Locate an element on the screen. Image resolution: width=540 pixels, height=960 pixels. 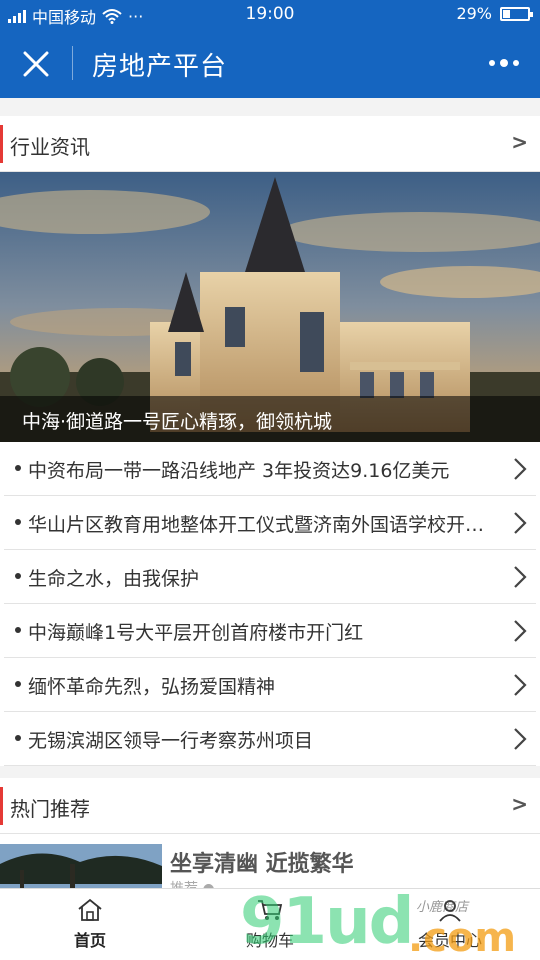
battery-icon is located at coordinates (516, 13).